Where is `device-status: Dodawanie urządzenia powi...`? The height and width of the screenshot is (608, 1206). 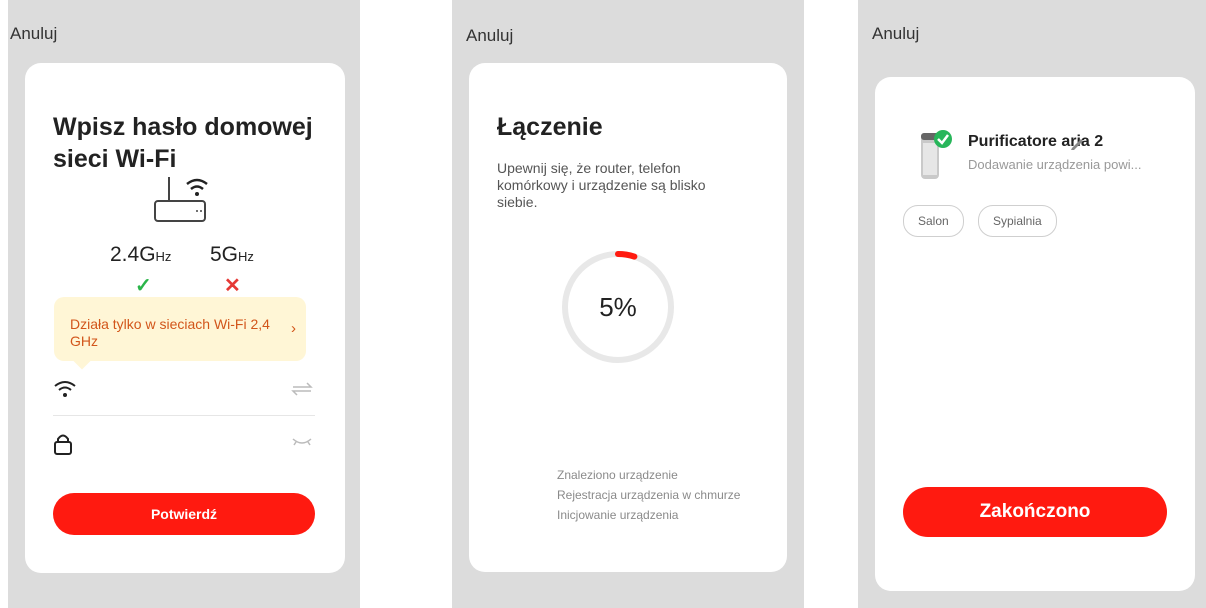
device-status: Dodawanie urządzenia powi... is located at coordinates (1055, 164).